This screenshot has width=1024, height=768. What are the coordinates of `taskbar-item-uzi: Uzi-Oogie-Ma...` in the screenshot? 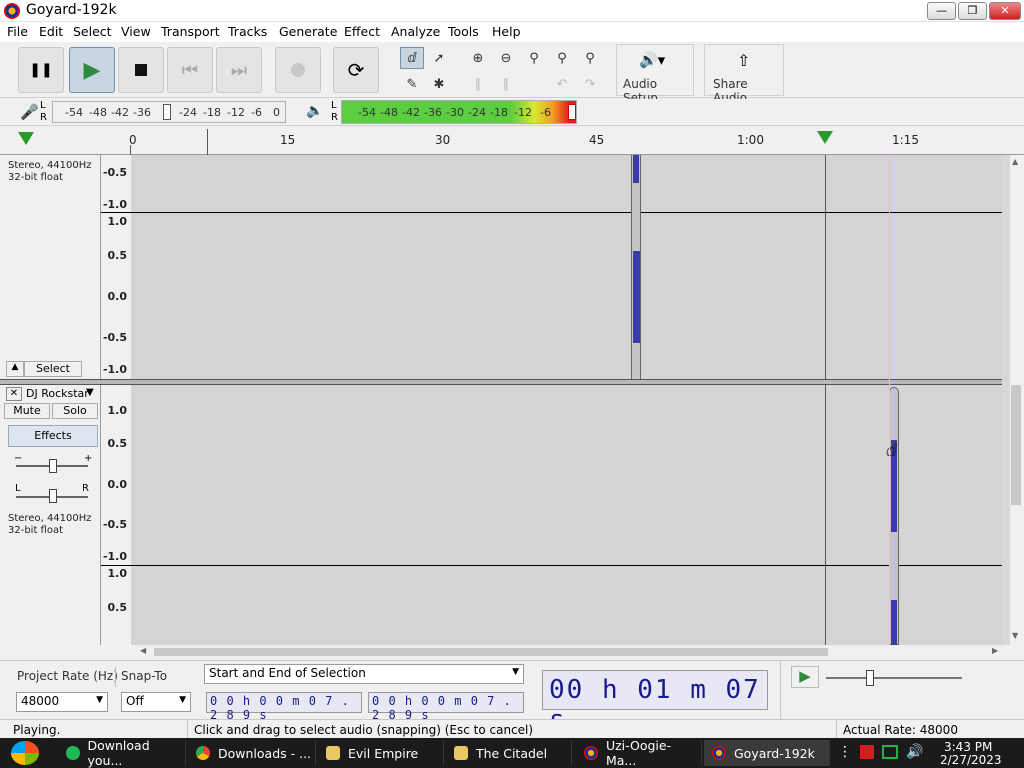 It's located at (639, 753).